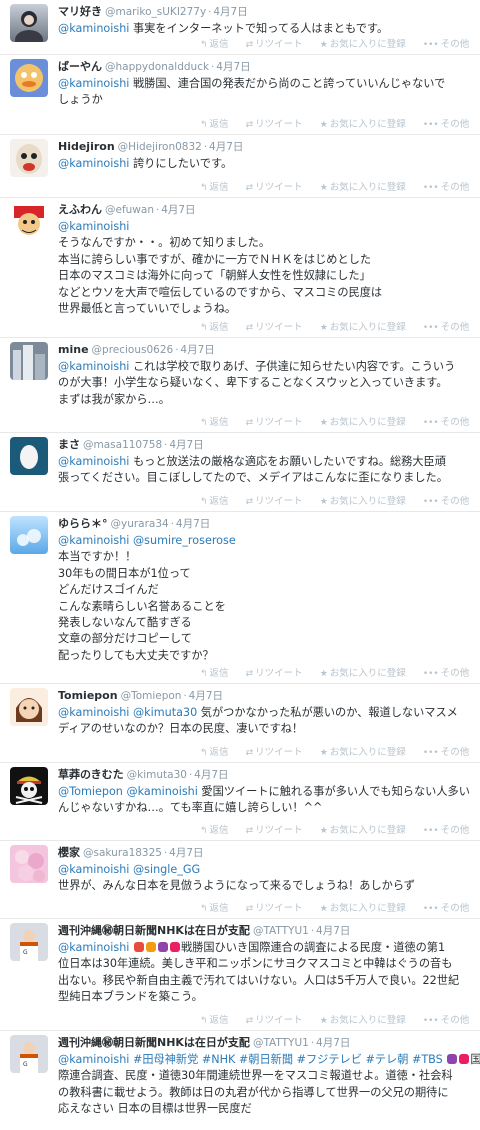 This screenshot has height=1130, width=480. I want to click on author-name: ばーやん, so click(80, 66).